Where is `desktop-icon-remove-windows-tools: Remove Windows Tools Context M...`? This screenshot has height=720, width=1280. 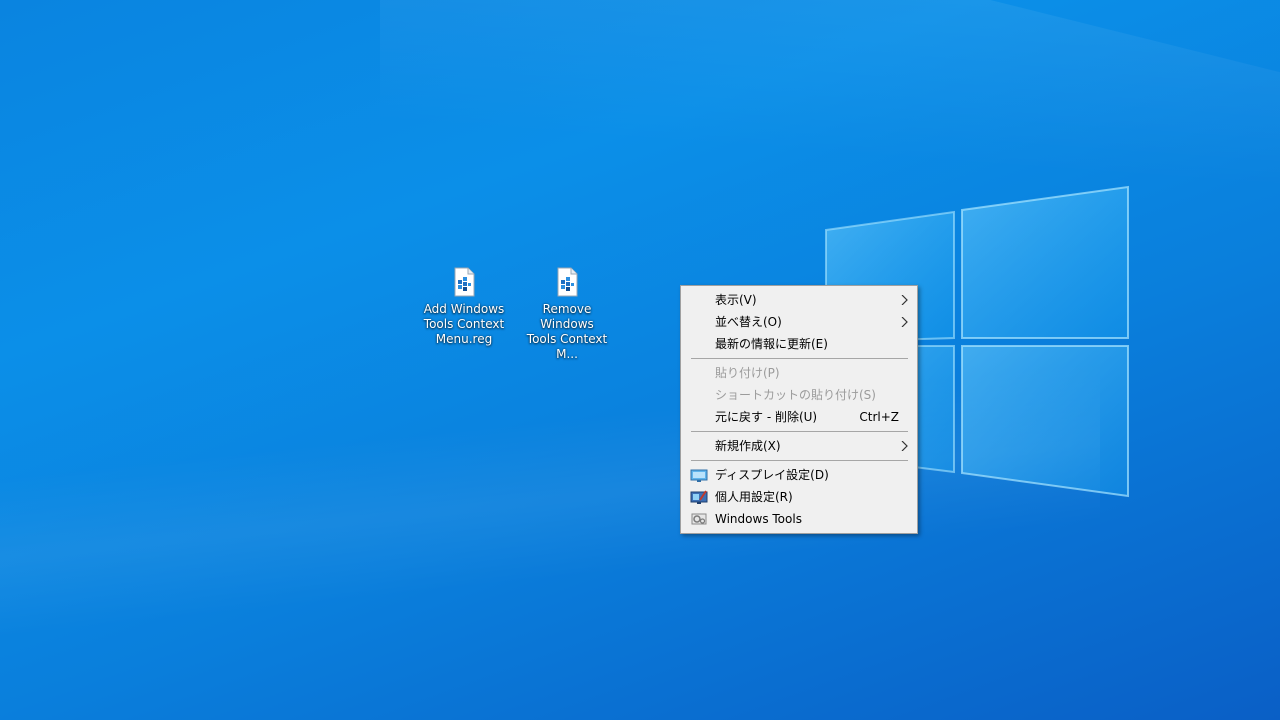
desktop-icon-remove-windows-tools: Remove Windows Tools Context M... is located at coordinates (567, 314).